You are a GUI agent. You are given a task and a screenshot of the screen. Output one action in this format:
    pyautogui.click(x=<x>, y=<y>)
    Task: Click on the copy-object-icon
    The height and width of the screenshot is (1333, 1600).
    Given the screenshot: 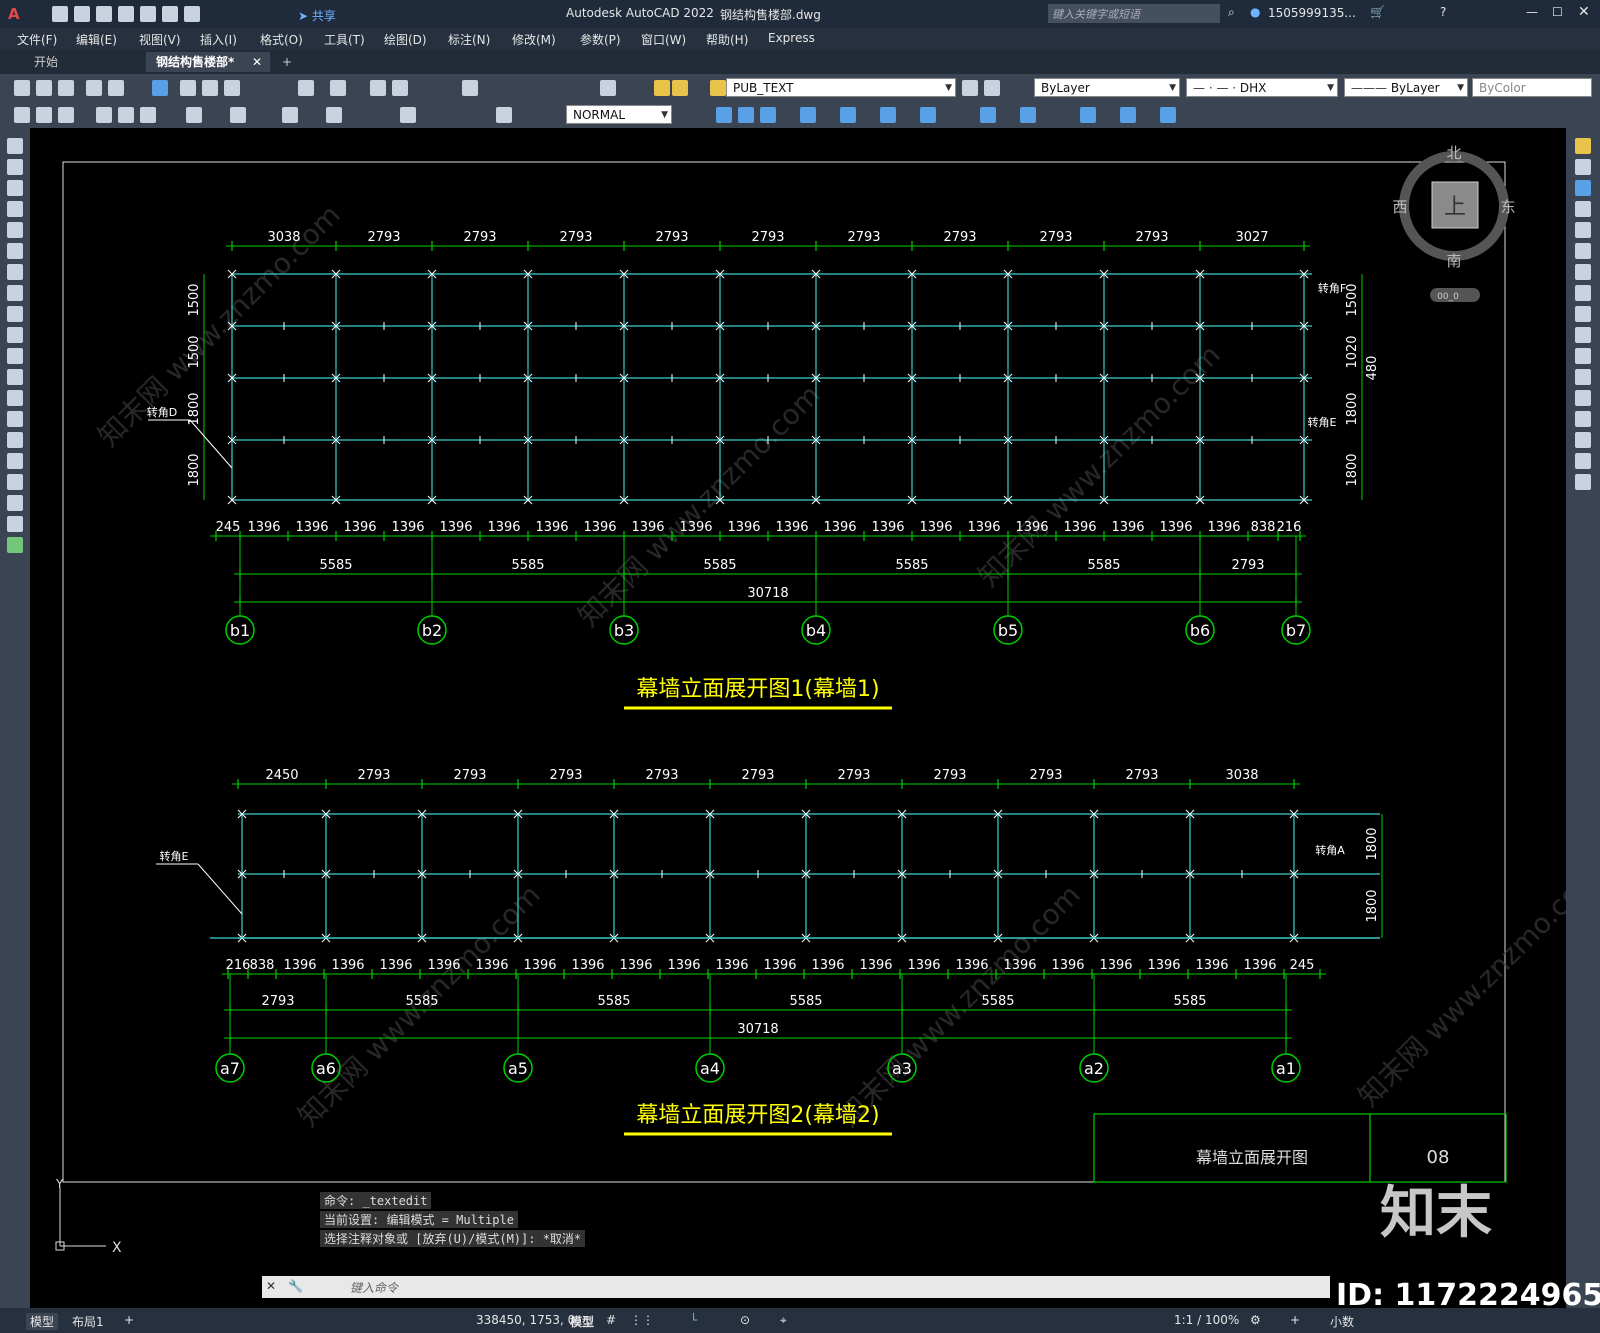 What is the action you would take?
    pyautogui.click(x=1583, y=167)
    